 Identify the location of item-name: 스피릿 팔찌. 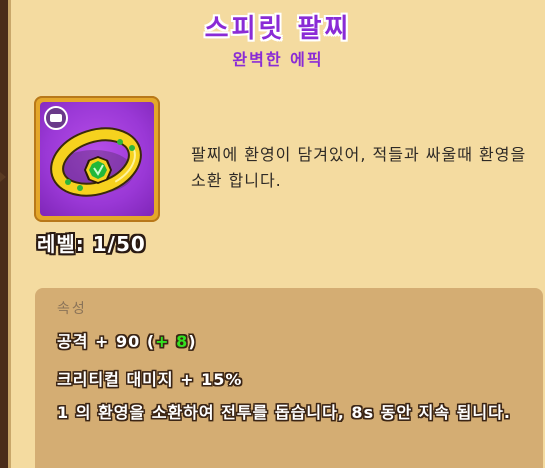
(278, 29).